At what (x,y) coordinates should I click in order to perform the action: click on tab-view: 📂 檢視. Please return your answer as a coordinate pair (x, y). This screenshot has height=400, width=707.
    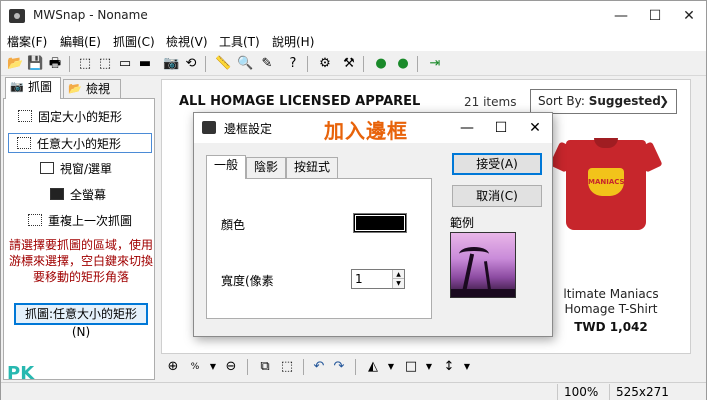
    Looking at the image, I should click on (92, 89).